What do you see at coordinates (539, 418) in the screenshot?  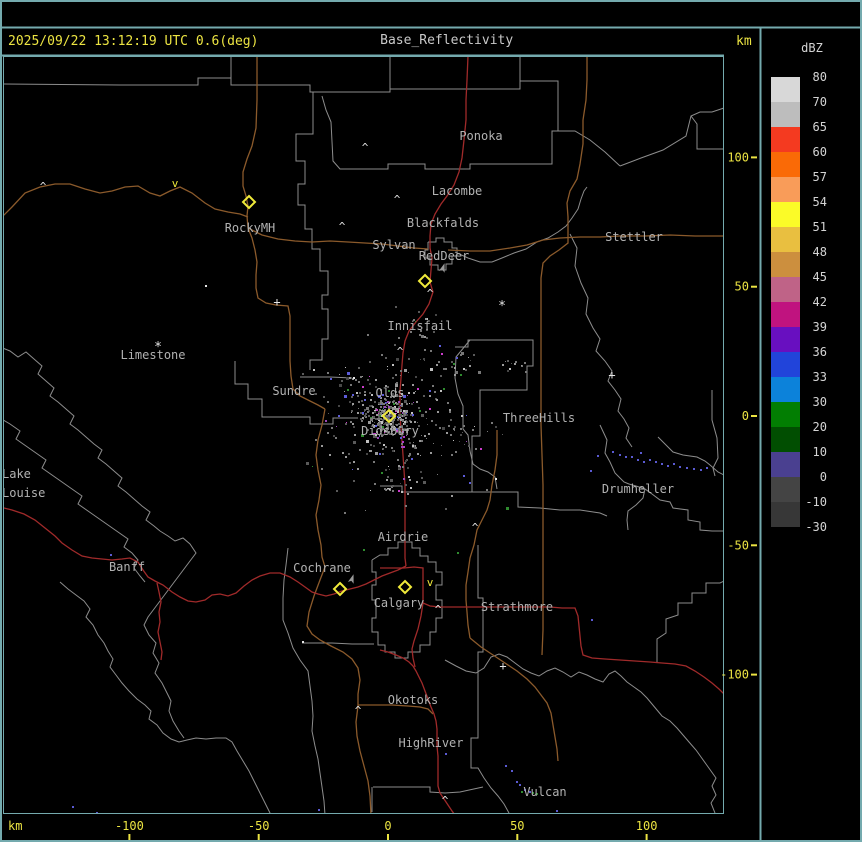 I see `city-label: ThreeHills` at bounding box center [539, 418].